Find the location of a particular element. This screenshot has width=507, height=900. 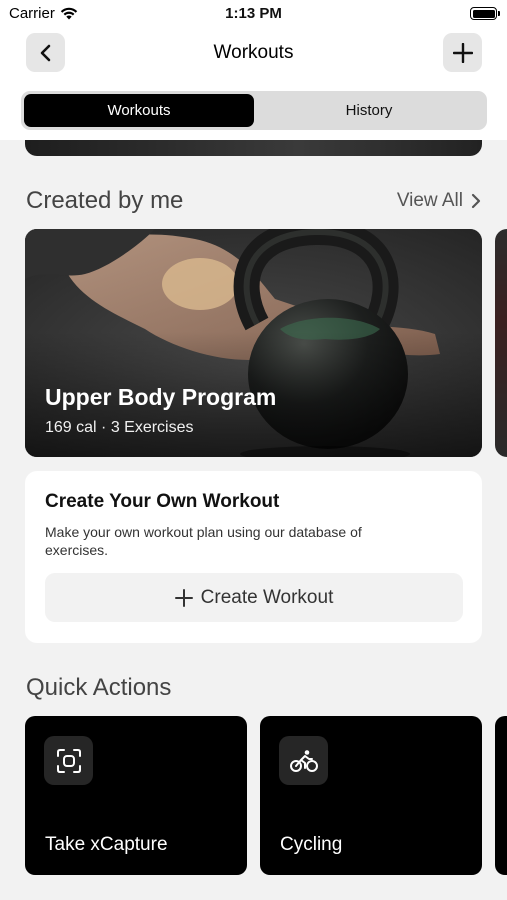

quick-action-label: Take xCapture is located at coordinates (106, 844).